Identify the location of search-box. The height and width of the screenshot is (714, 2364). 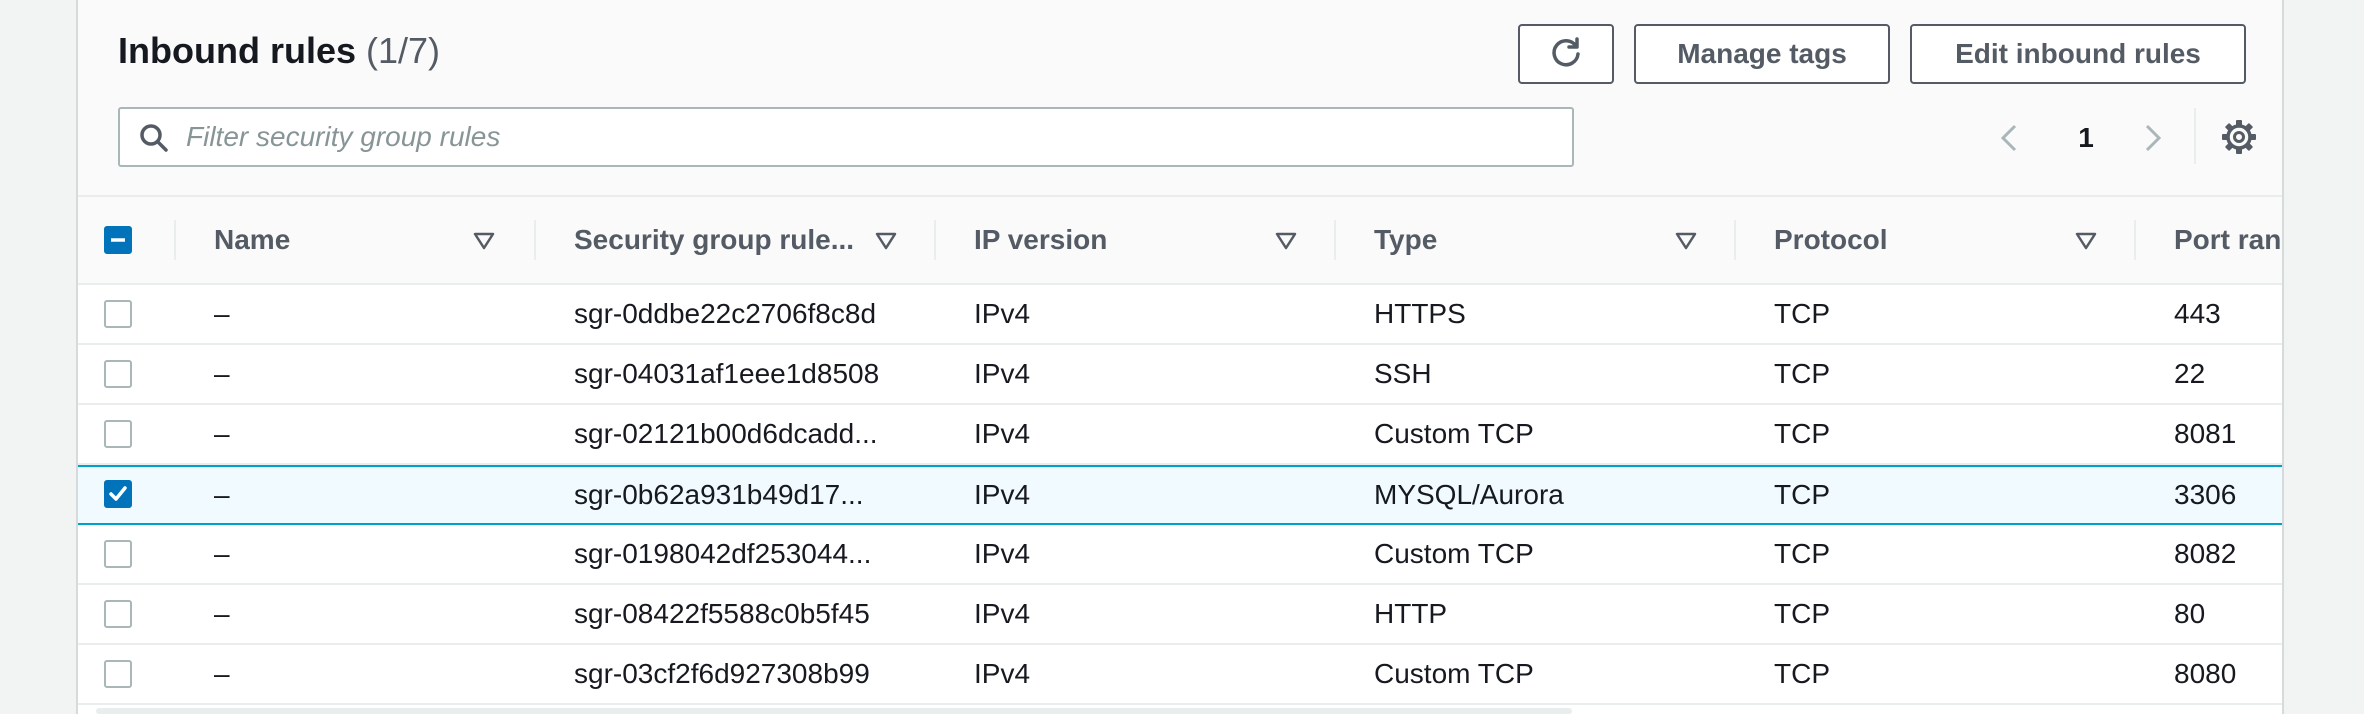
(846, 137).